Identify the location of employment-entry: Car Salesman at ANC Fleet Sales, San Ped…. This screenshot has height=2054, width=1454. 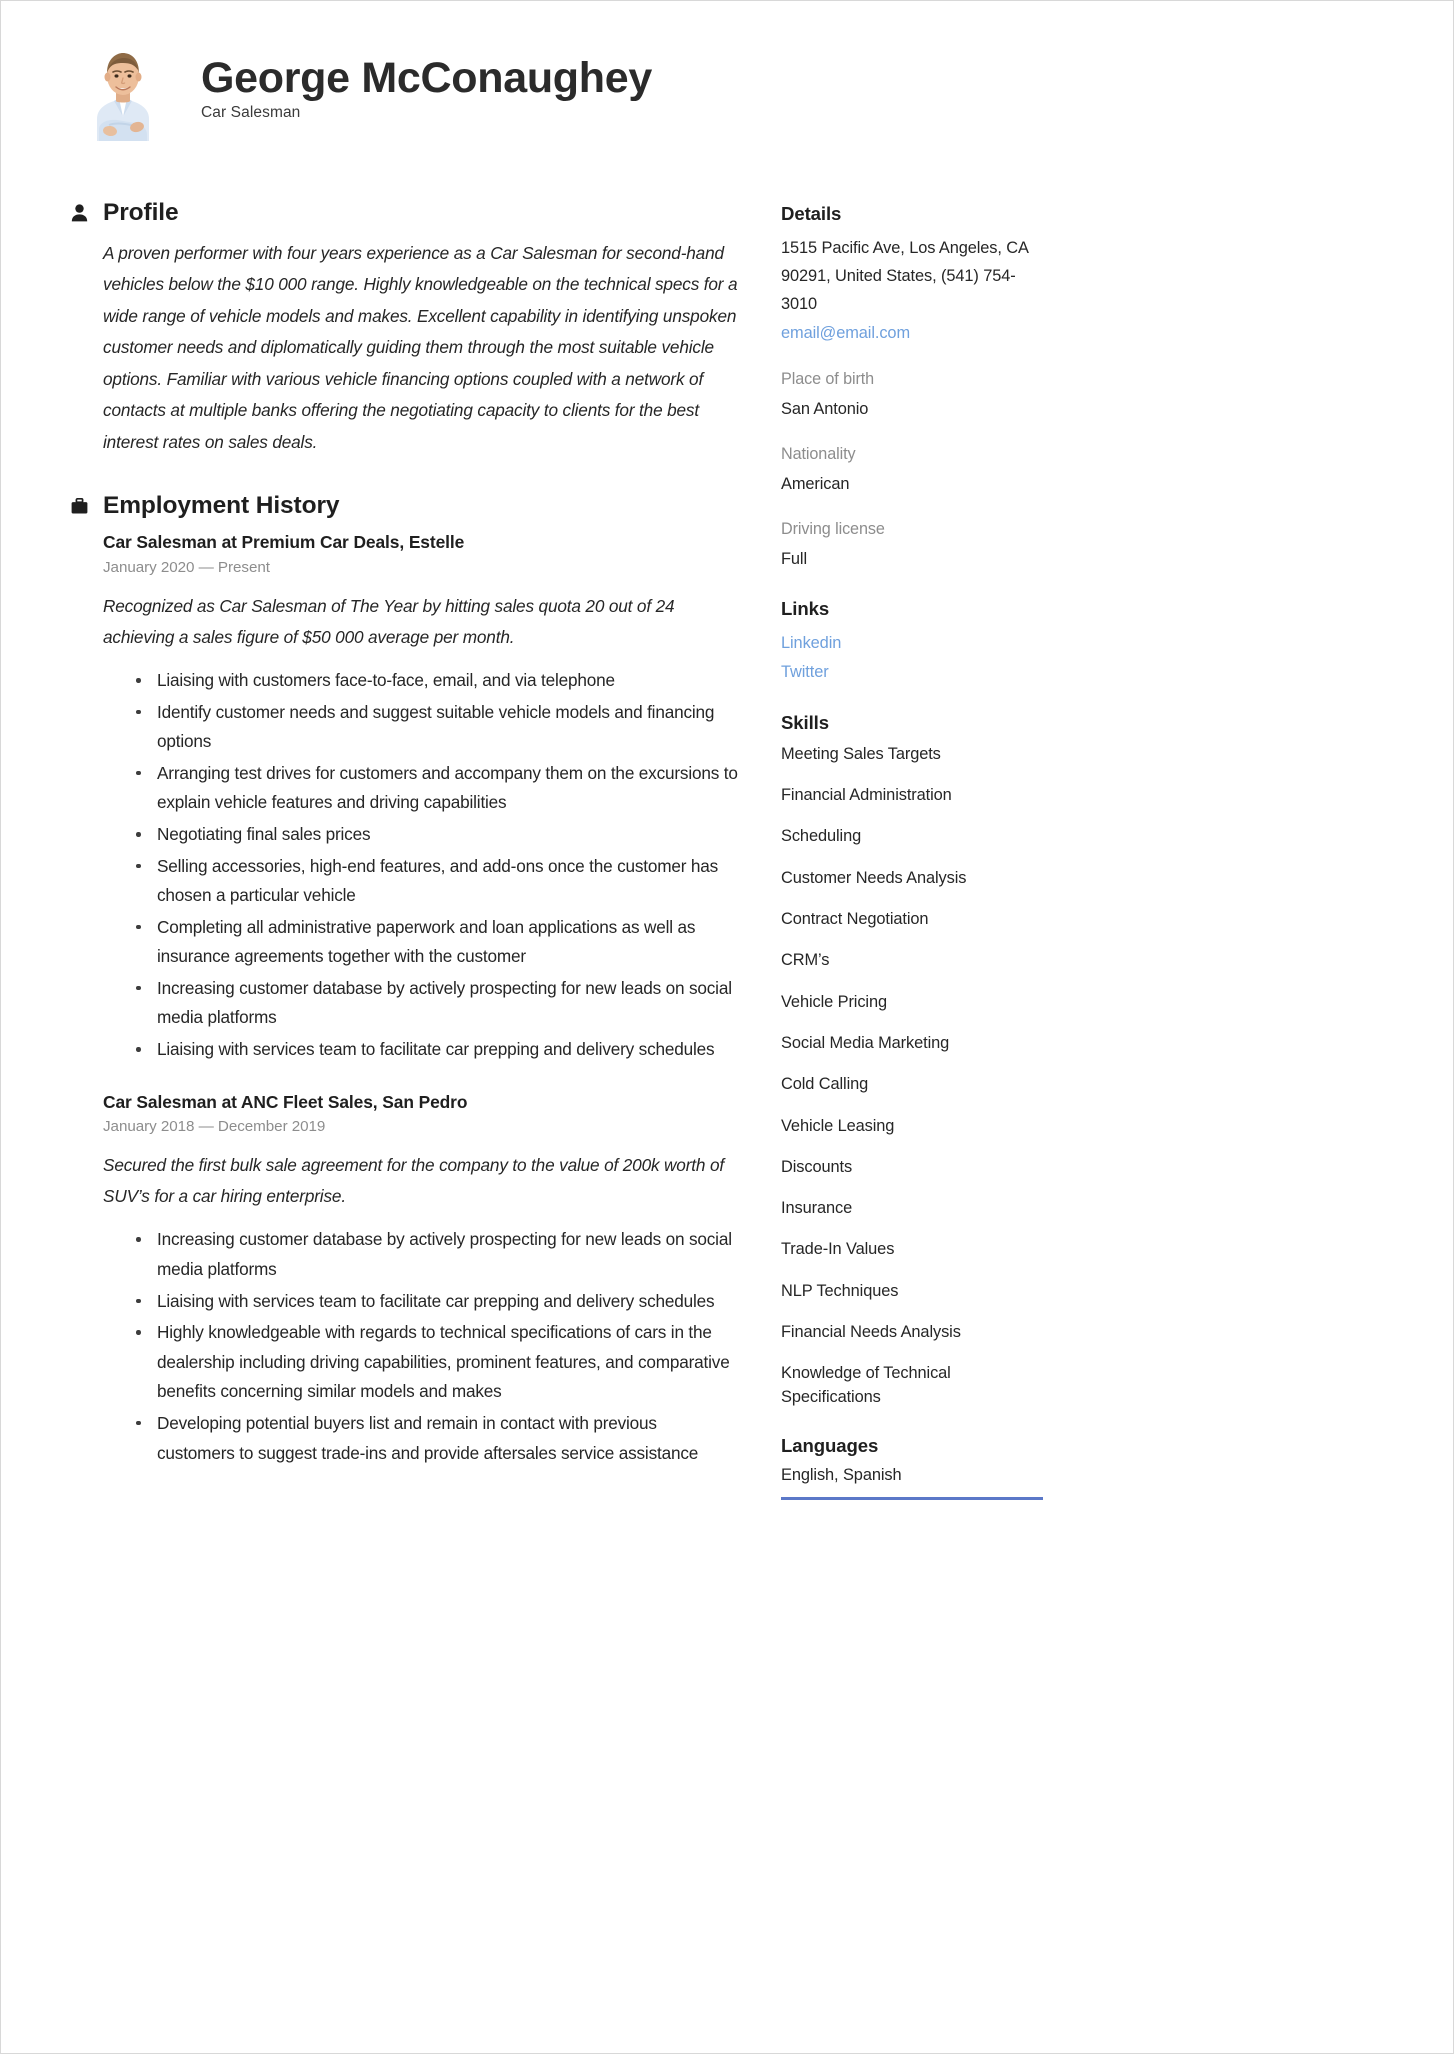
(421, 1279).